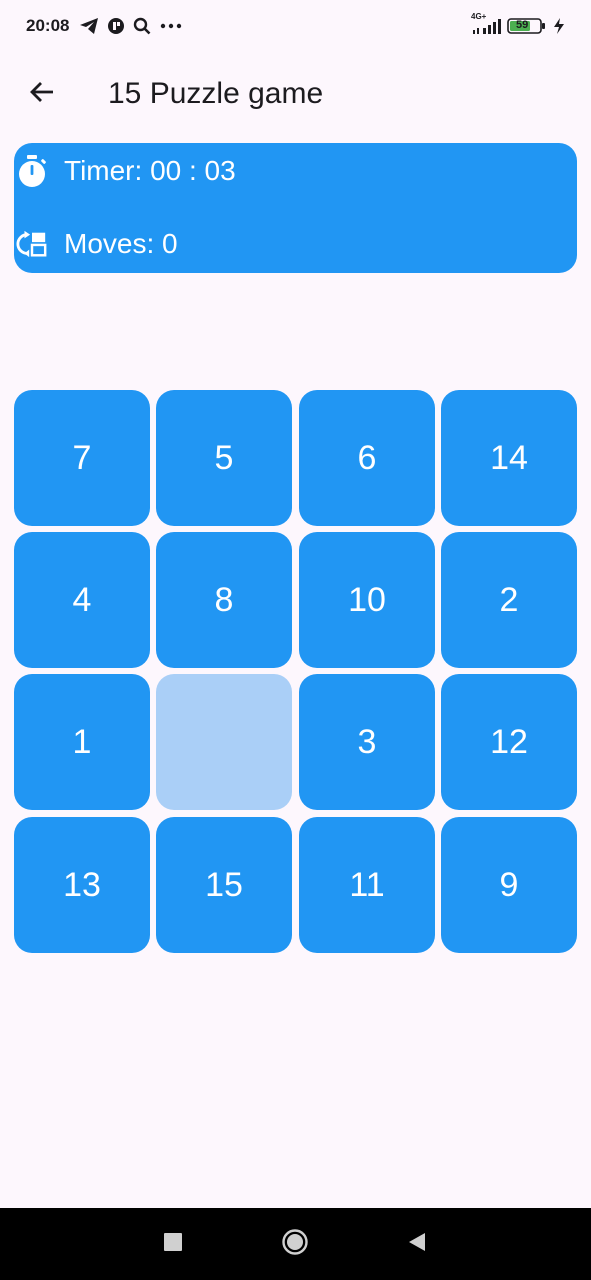  I want to click on circle-home-icon, so click(295, 1244).